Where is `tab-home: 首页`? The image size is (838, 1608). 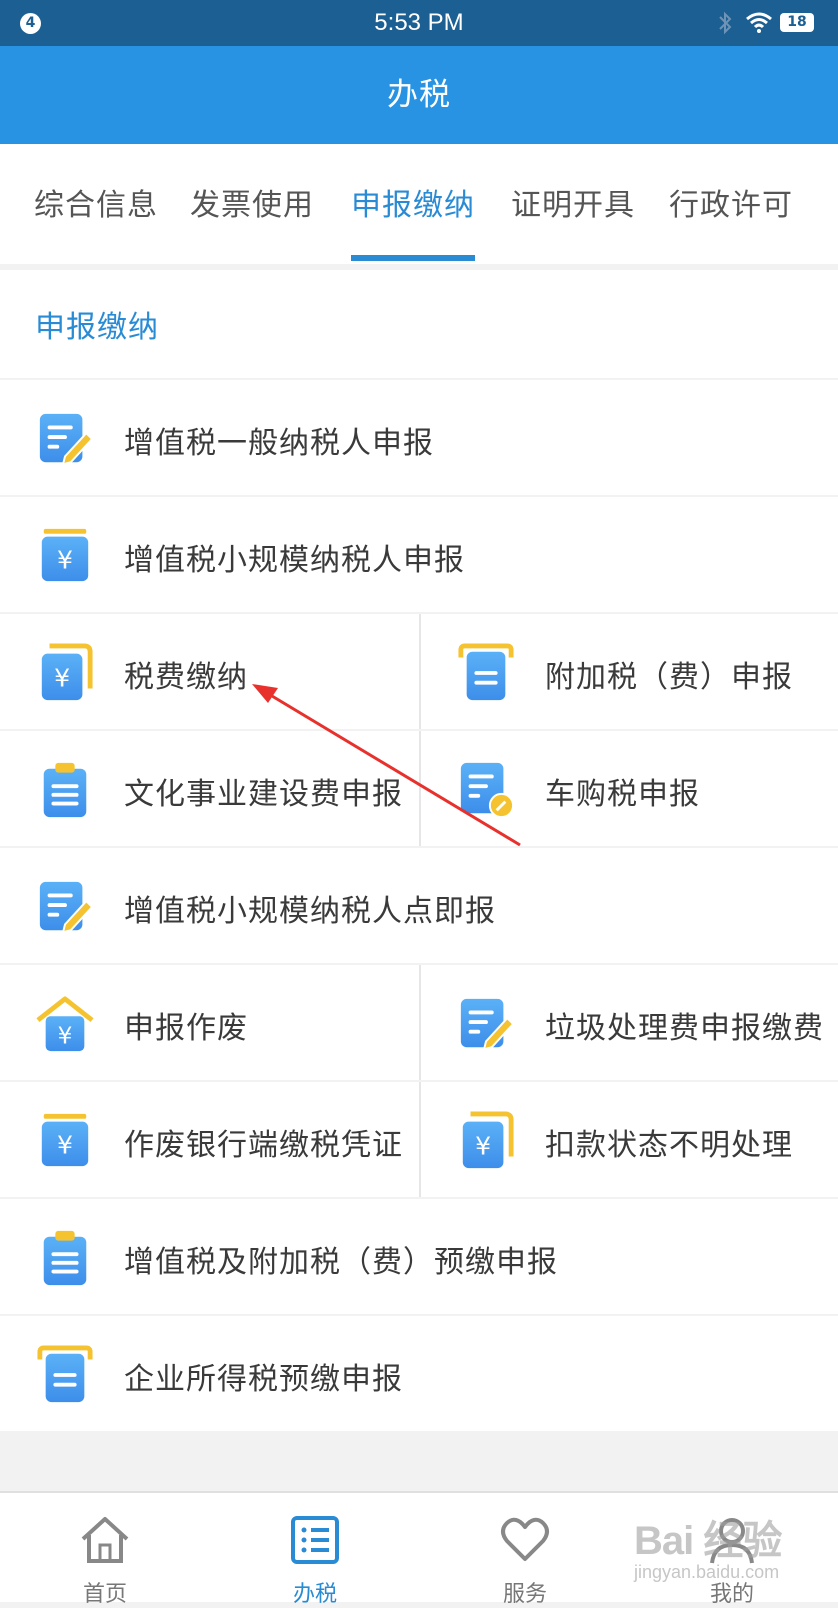
tab-home: 首页 is located at coordinates (105, 1550).